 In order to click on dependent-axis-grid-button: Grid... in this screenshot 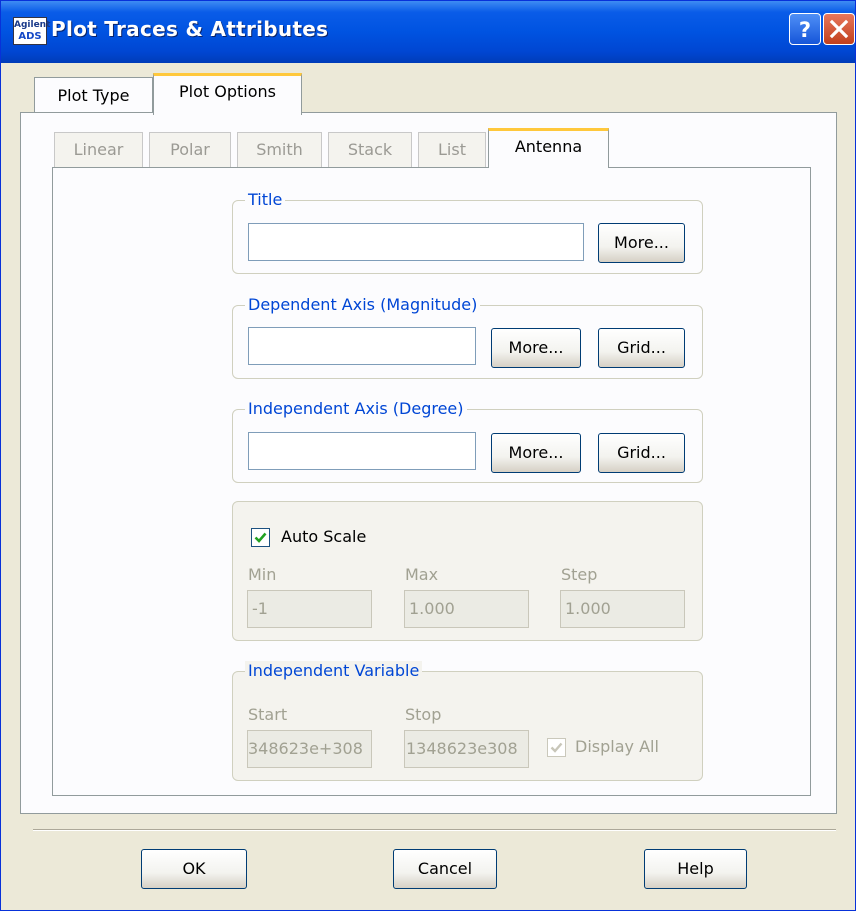, I will do `click(641, 348)`.